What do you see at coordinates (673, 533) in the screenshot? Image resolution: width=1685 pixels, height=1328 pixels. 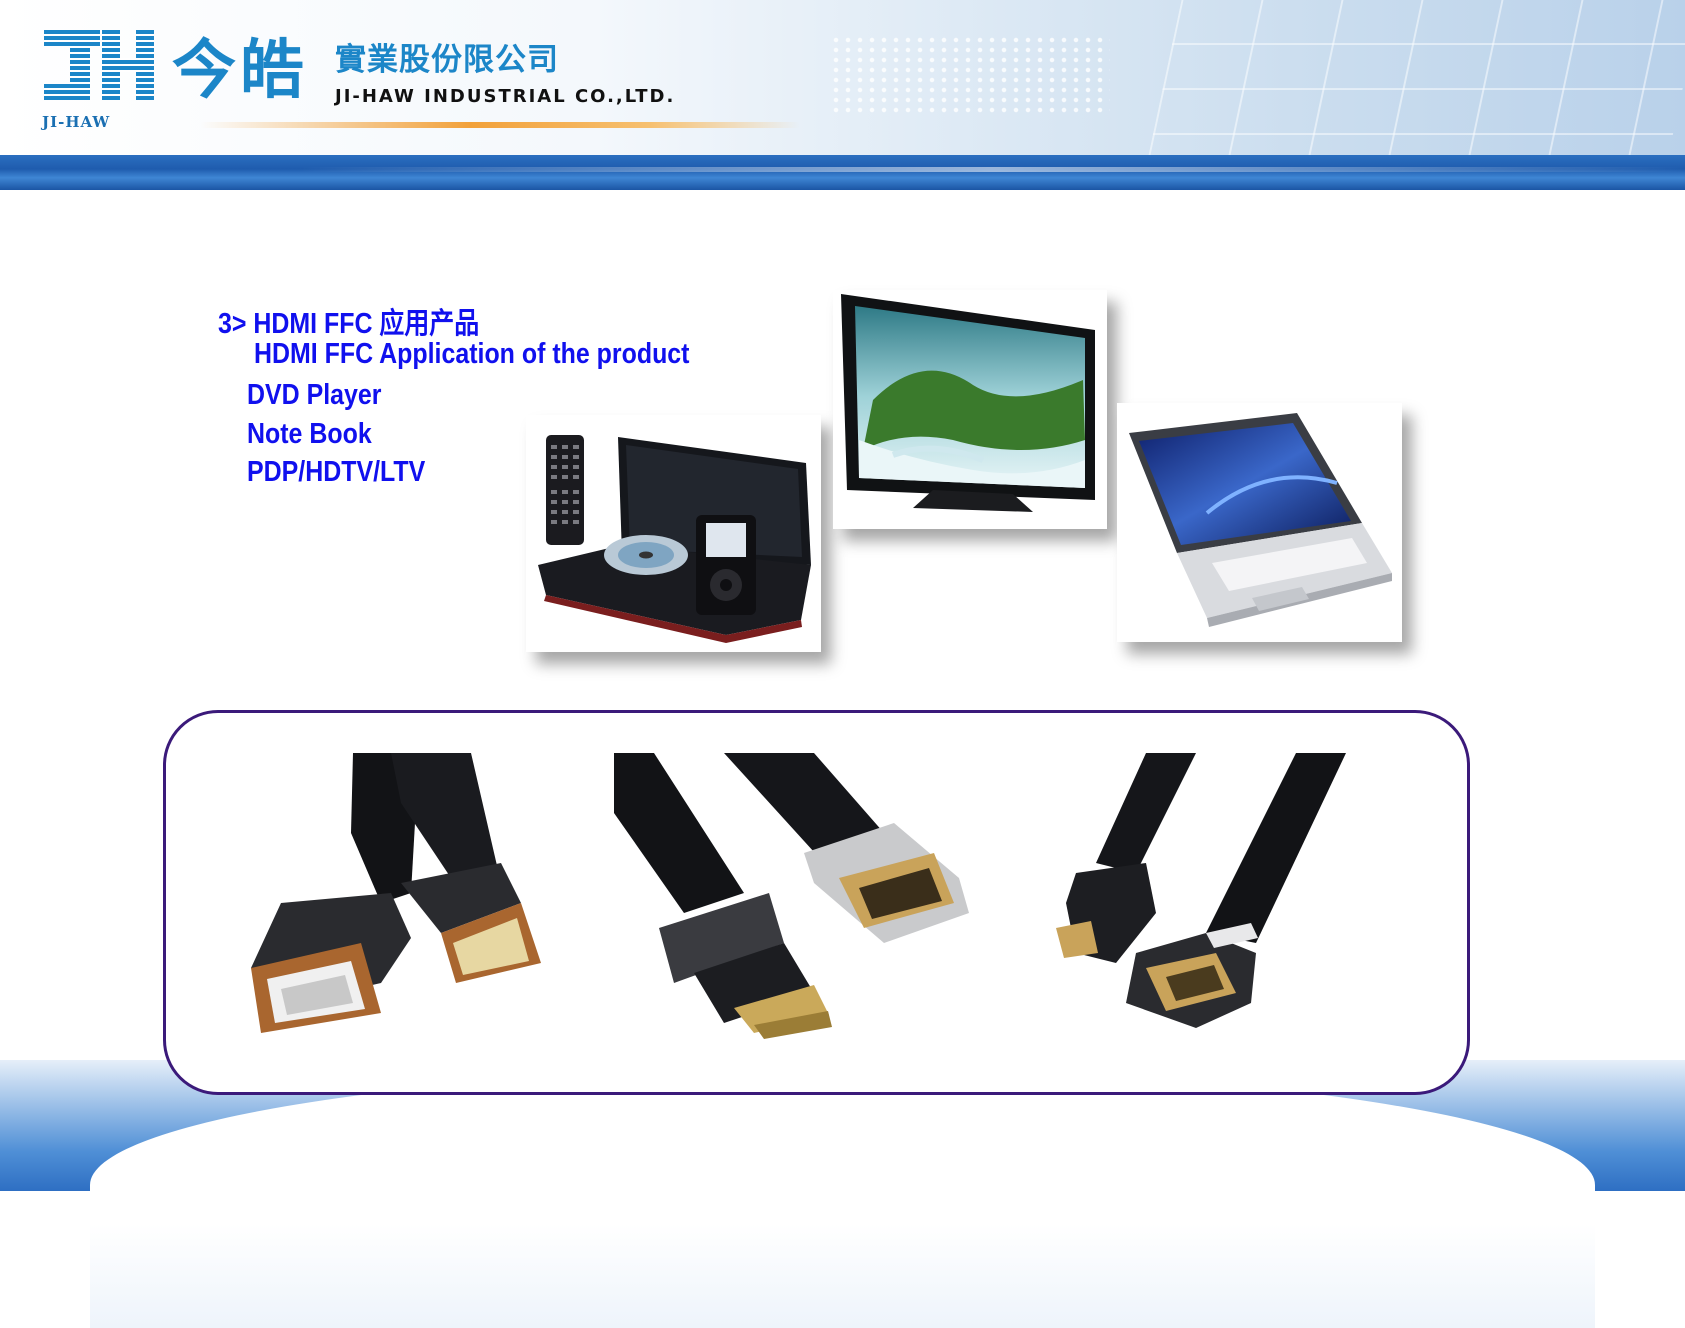 I see `dvd-player-image` at bounding box center [673, 533].